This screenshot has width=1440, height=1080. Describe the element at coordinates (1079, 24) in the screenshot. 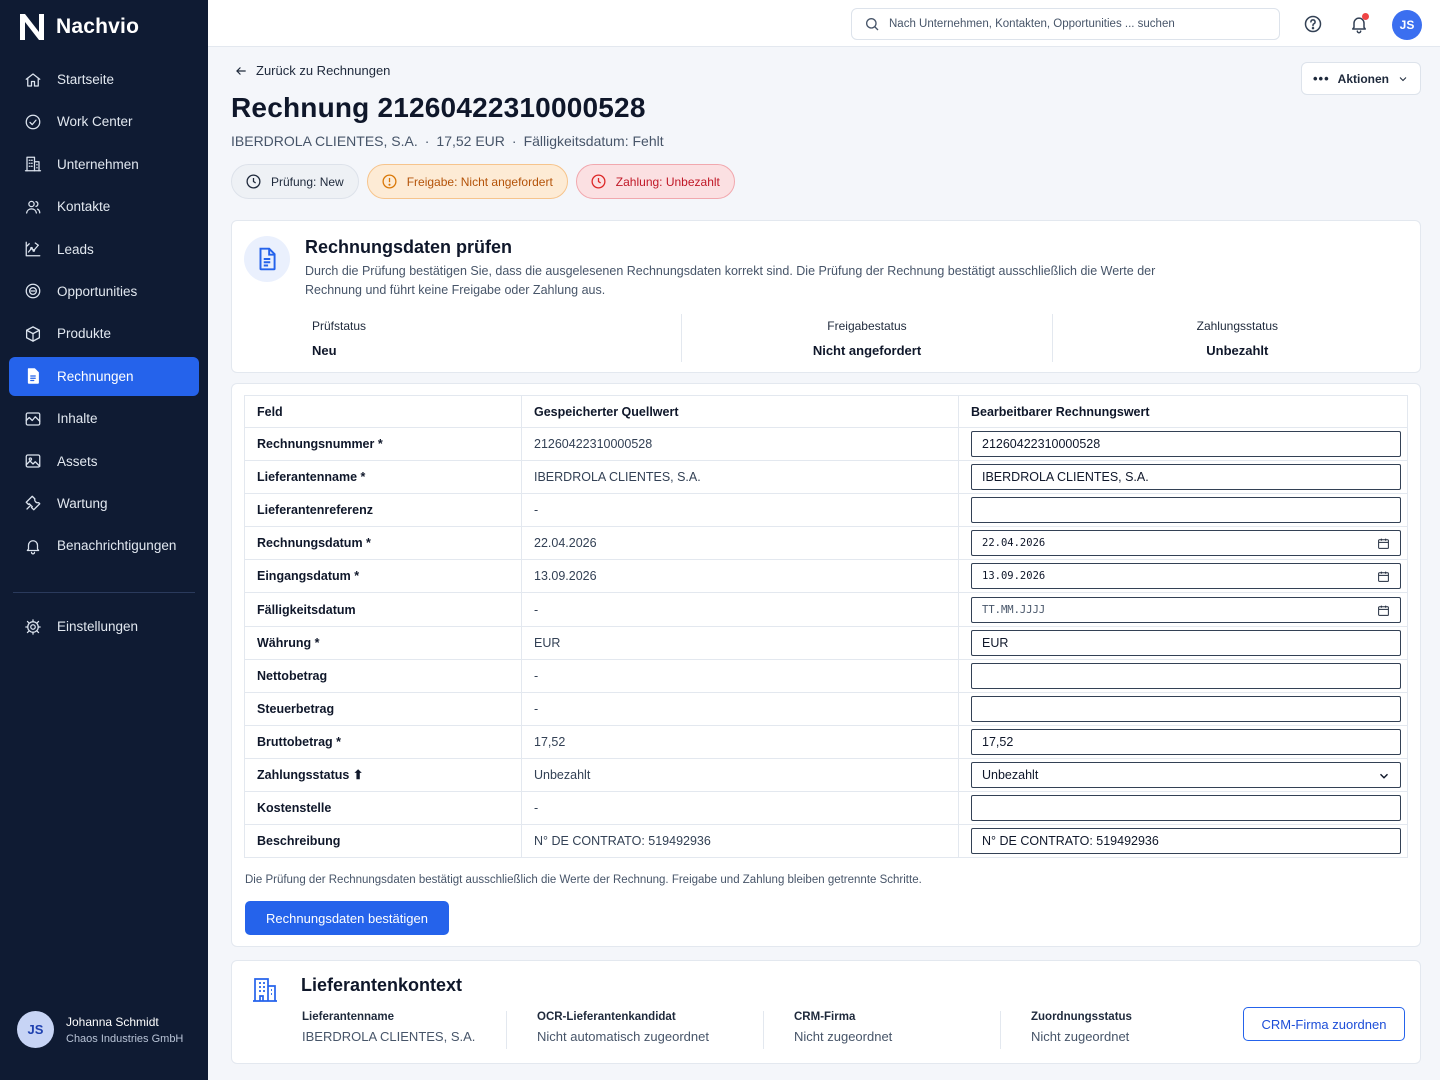

I see `search-input` at that location.